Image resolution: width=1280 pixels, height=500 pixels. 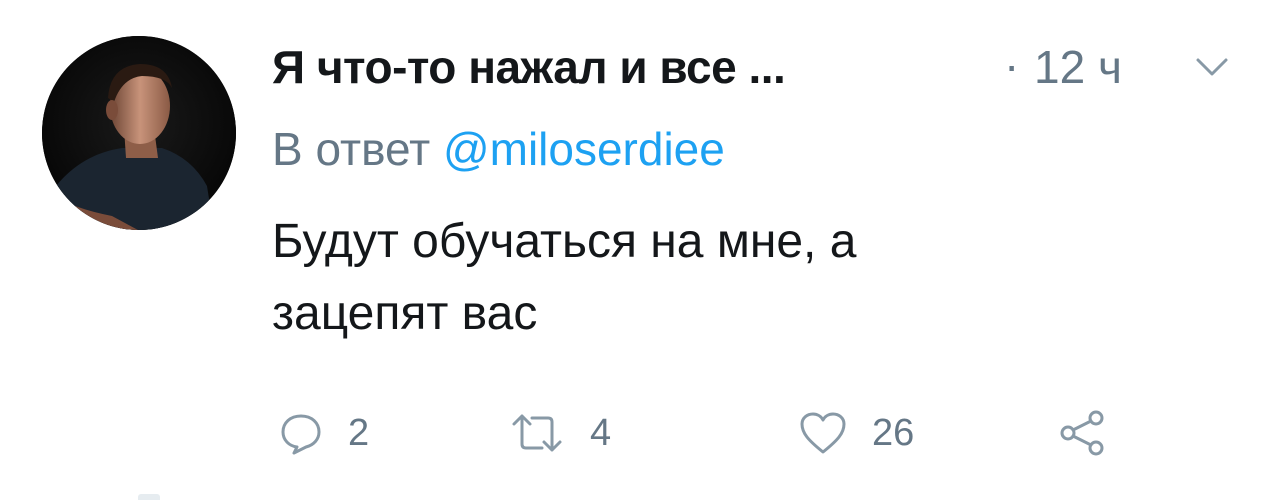 I want to click on share-icon, so click(x=1083, y=433).